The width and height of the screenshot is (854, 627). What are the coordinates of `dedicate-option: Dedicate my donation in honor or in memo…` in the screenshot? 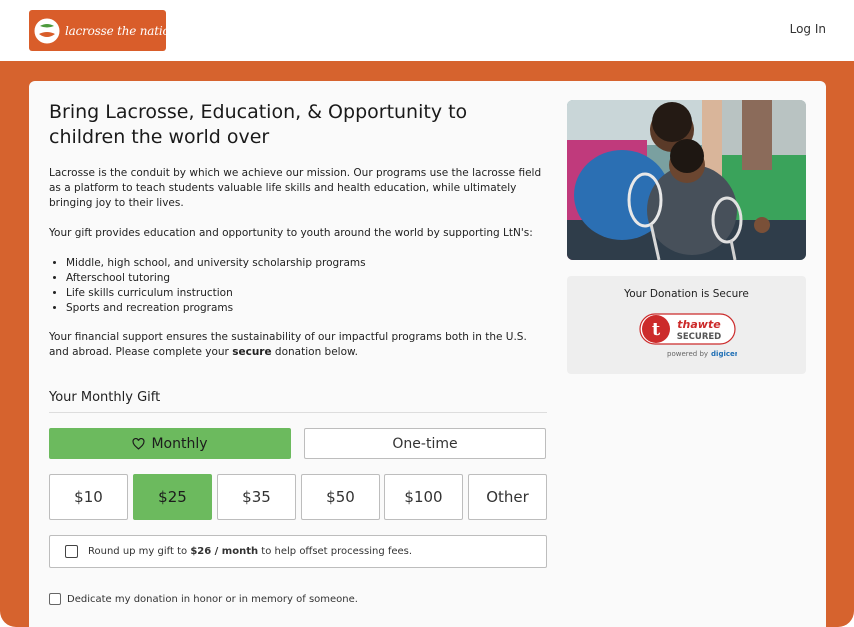 It's located at (203, 599).